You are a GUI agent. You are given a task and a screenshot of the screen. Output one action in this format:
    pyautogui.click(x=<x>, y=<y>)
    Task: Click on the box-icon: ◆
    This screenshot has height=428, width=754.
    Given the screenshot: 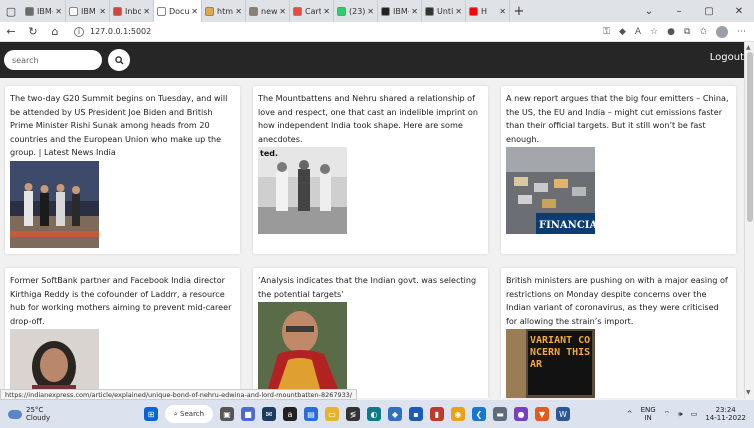 What is the action you would take?
    pyautogui.click(x=395, y=414)
    